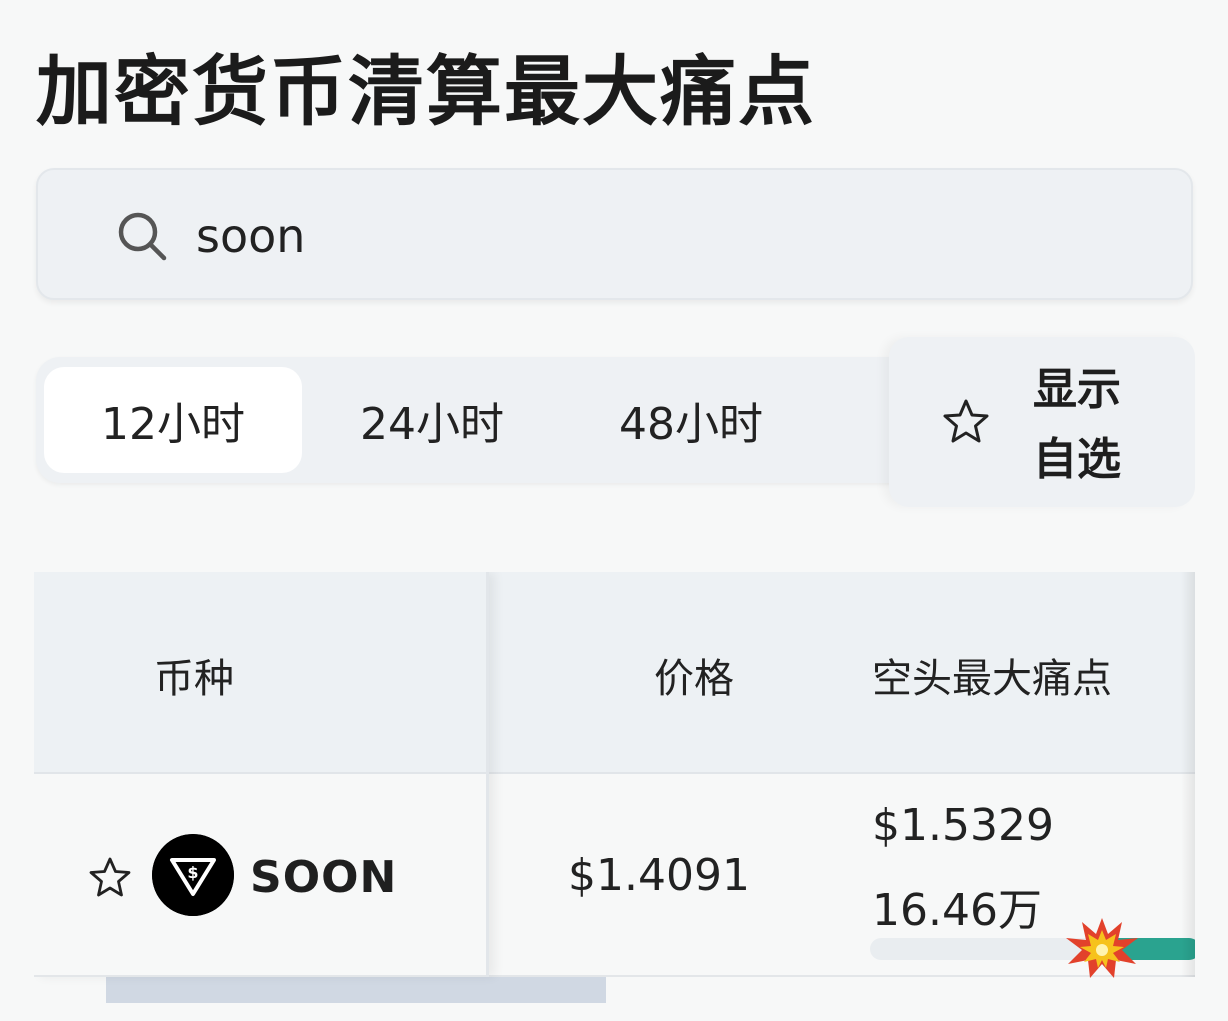 This screenshot has height=1021, width=1228. Describe the element at coordinates (432, 420) in the screenshot. I see `tab-24h: 24小时` at that location.